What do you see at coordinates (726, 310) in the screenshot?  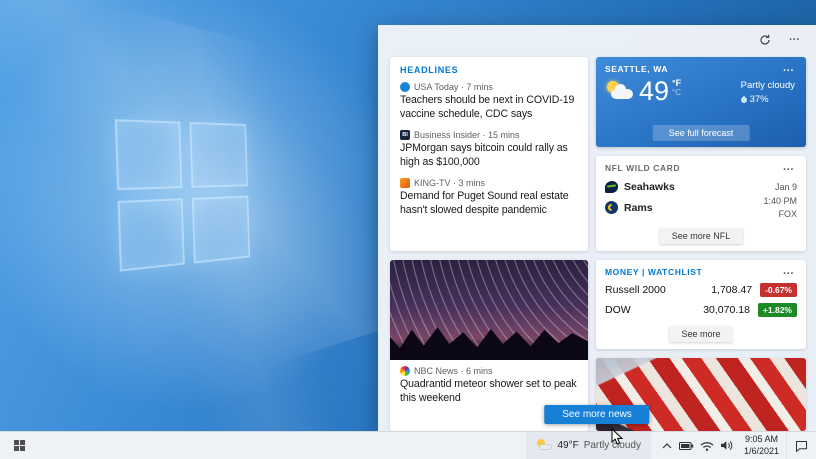 I see `ticker-value: 30,070.18` at bounding box center [726, 310].